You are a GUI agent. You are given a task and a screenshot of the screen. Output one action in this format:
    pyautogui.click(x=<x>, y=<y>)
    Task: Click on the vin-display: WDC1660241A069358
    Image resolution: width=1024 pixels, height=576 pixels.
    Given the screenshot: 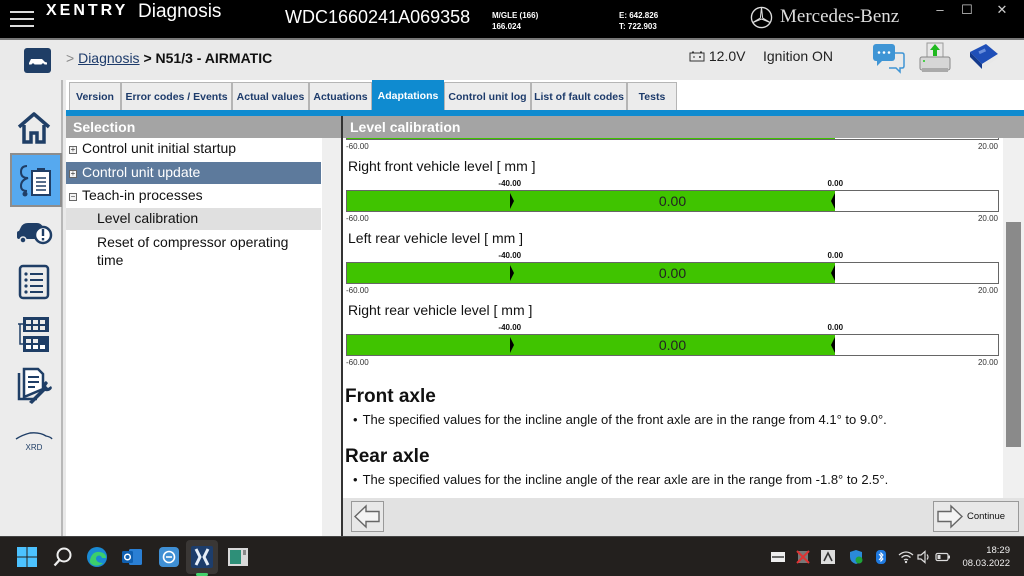 What is the action you would take?
    pyautogui.click(x=378, y=17)
    